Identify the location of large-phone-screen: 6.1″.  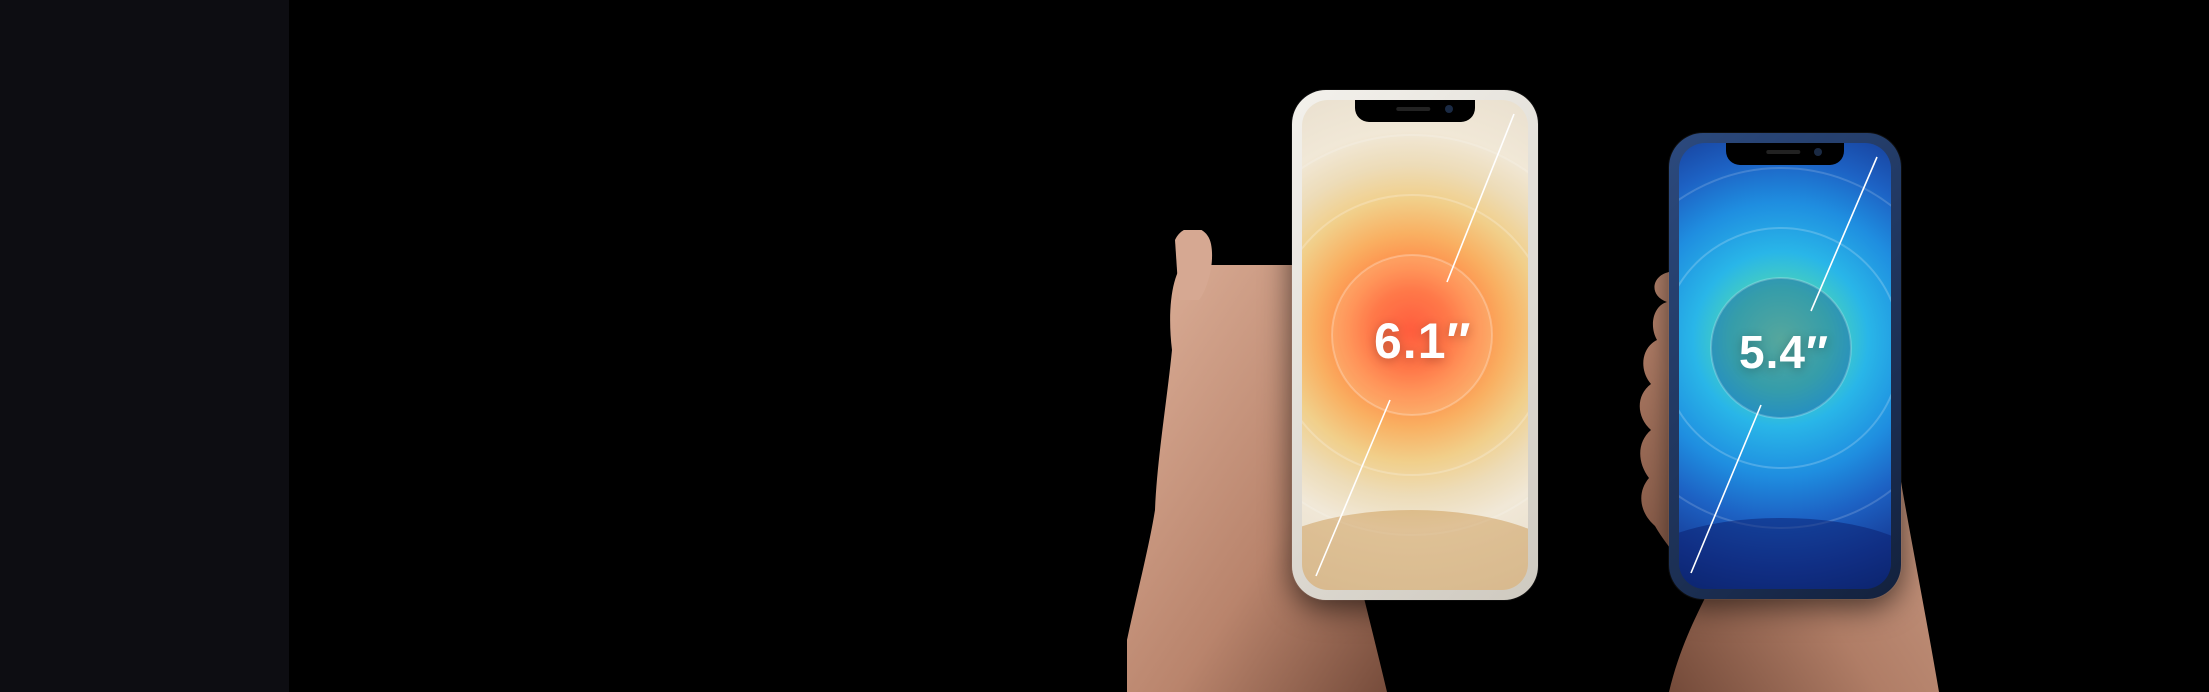
(1415, 345).